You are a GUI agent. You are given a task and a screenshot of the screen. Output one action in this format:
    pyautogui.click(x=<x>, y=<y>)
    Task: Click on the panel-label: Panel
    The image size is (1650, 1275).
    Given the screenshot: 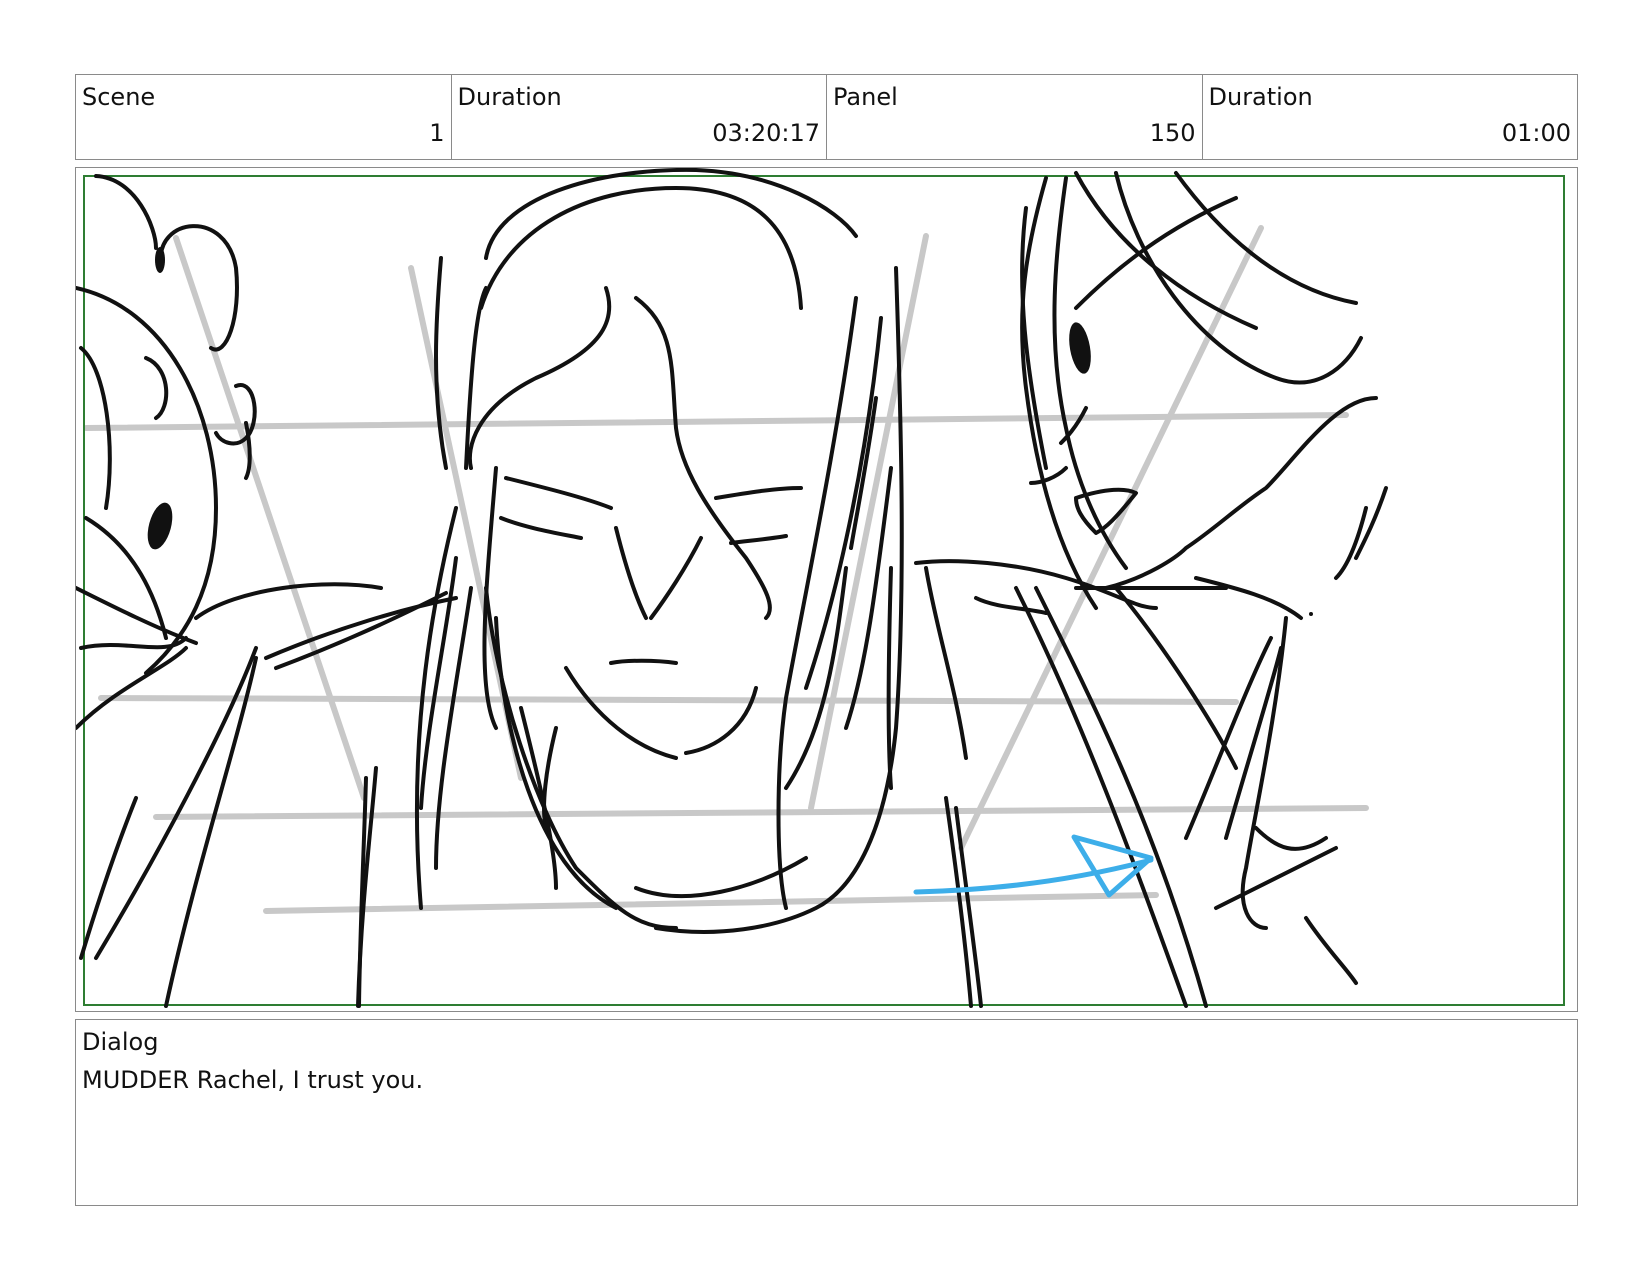 What is the action you would take?
    pyautogui.click(x=865, y=97)
    